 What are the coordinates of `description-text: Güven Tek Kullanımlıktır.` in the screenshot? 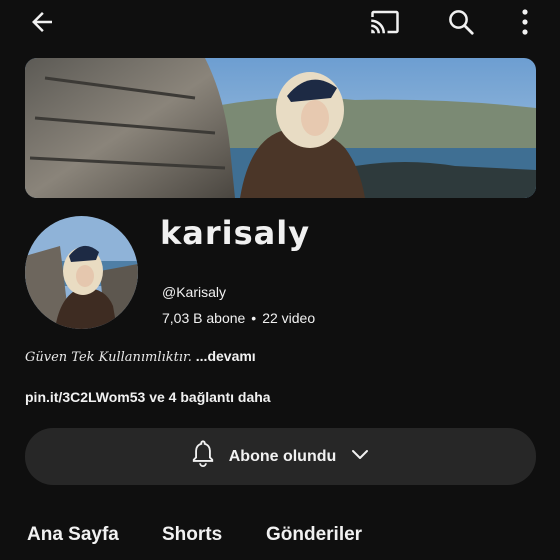 It's located at (108, 357).